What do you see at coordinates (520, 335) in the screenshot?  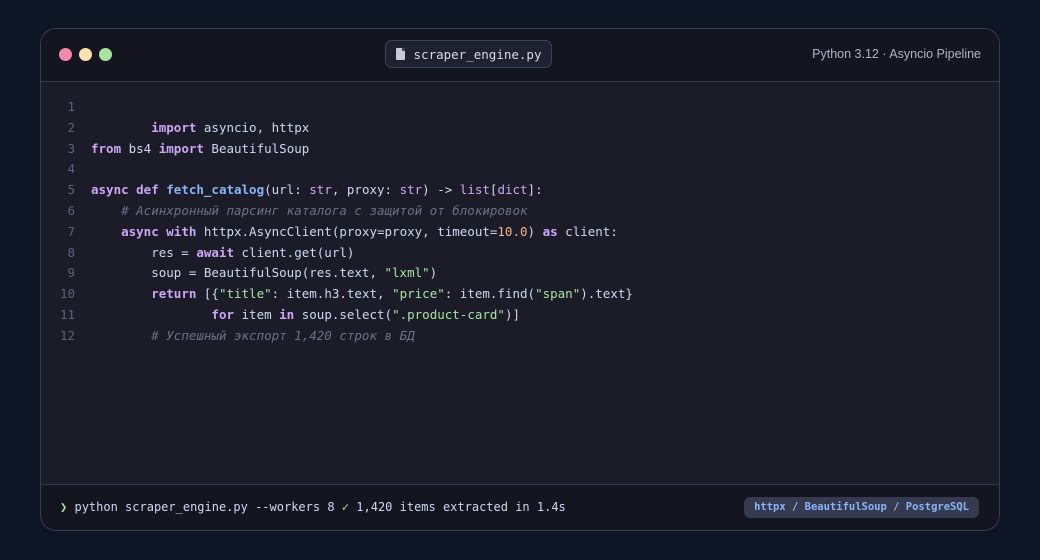 I see `code-line: 12 # Успешный экспорт 1,420 строк в БД` at bounding box center [520, 335].